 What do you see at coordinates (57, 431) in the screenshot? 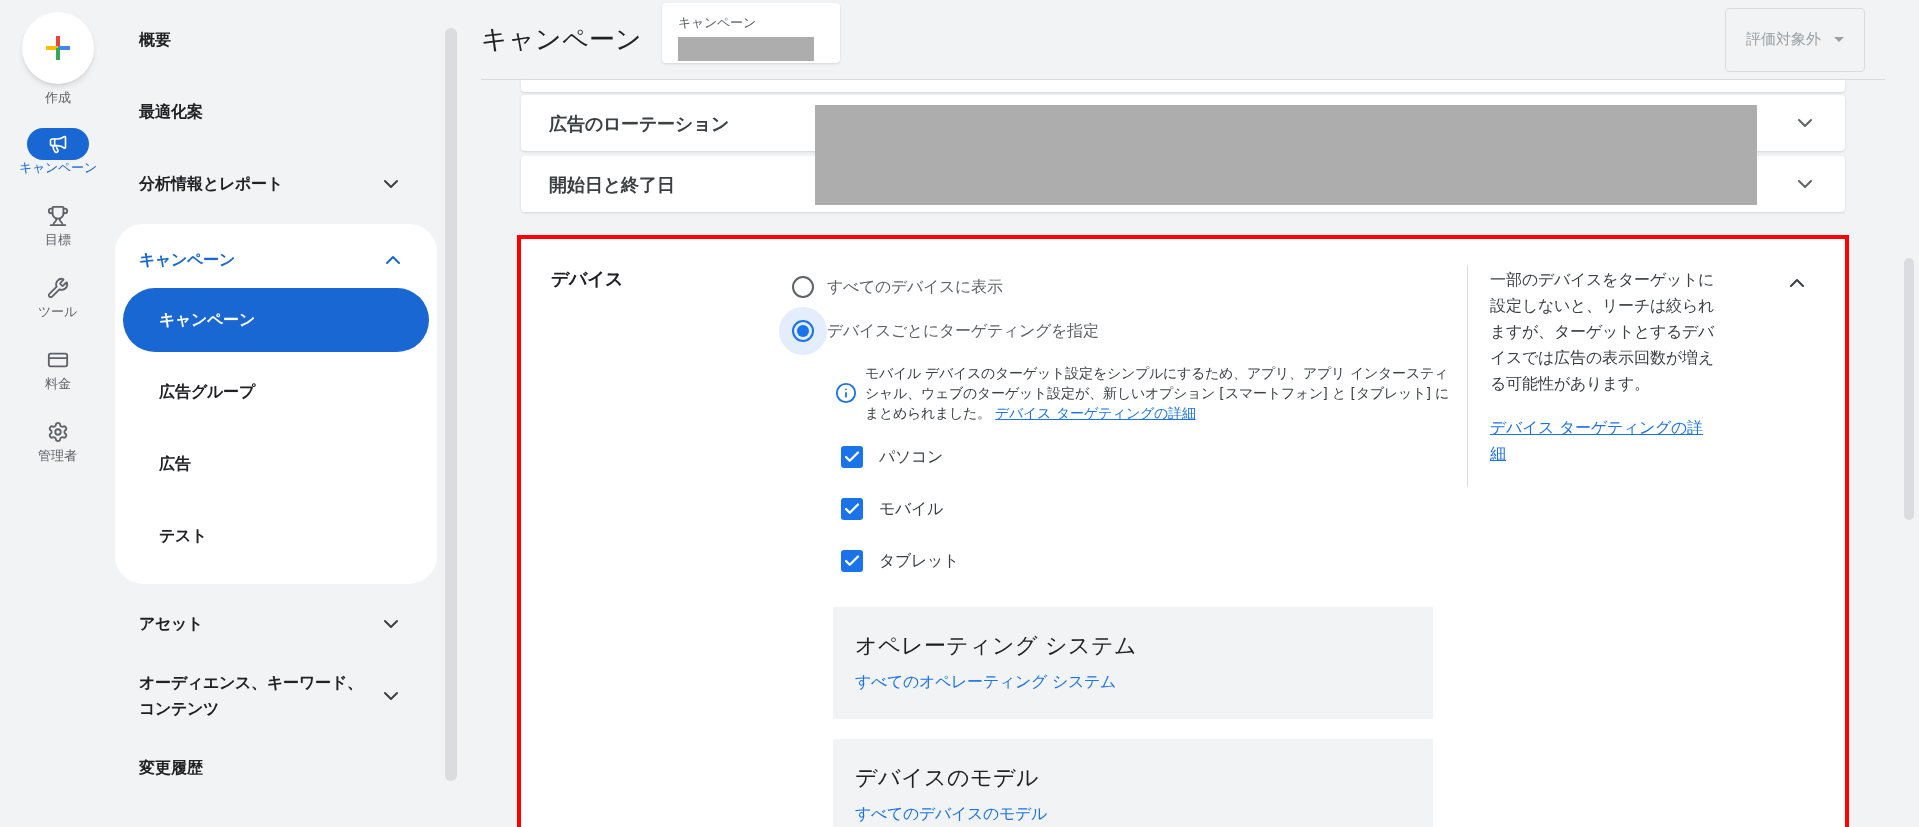
I see `settings-icon` at bounding box center [57, 431].